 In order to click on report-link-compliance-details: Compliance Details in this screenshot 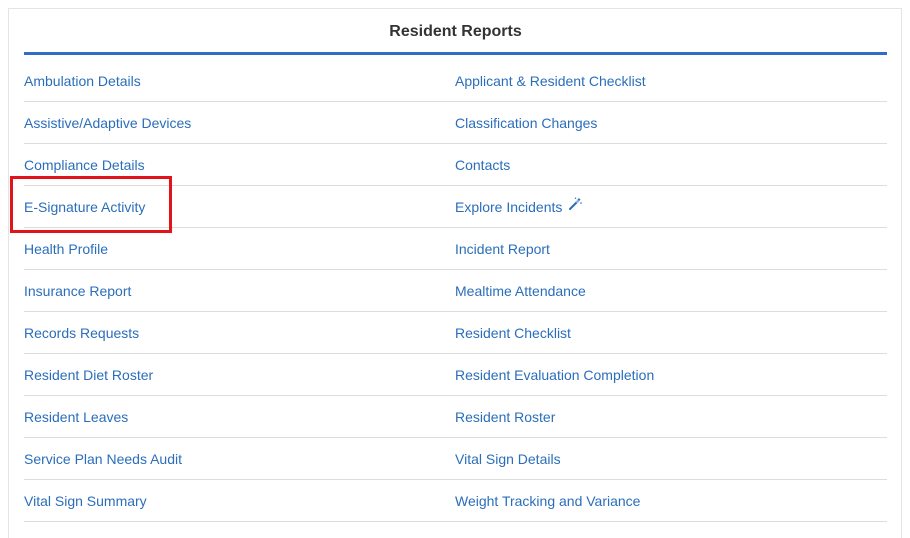, I will do `click(84, 165)`.